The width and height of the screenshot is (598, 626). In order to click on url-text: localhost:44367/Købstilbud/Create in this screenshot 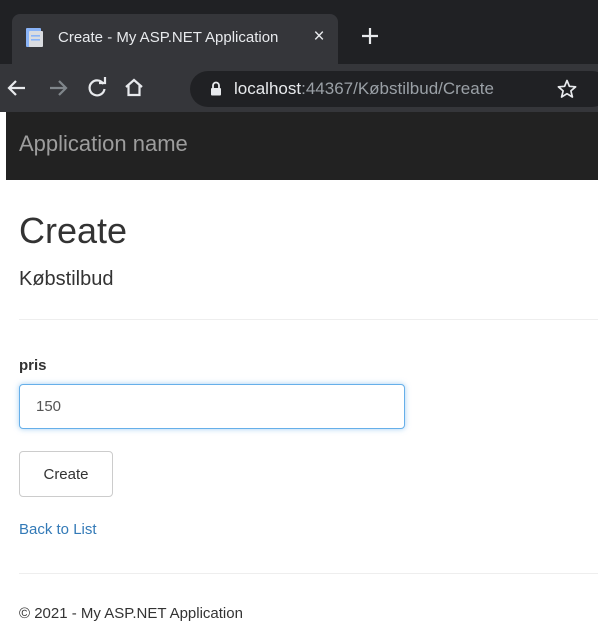, I will do `click(364, 89)`.